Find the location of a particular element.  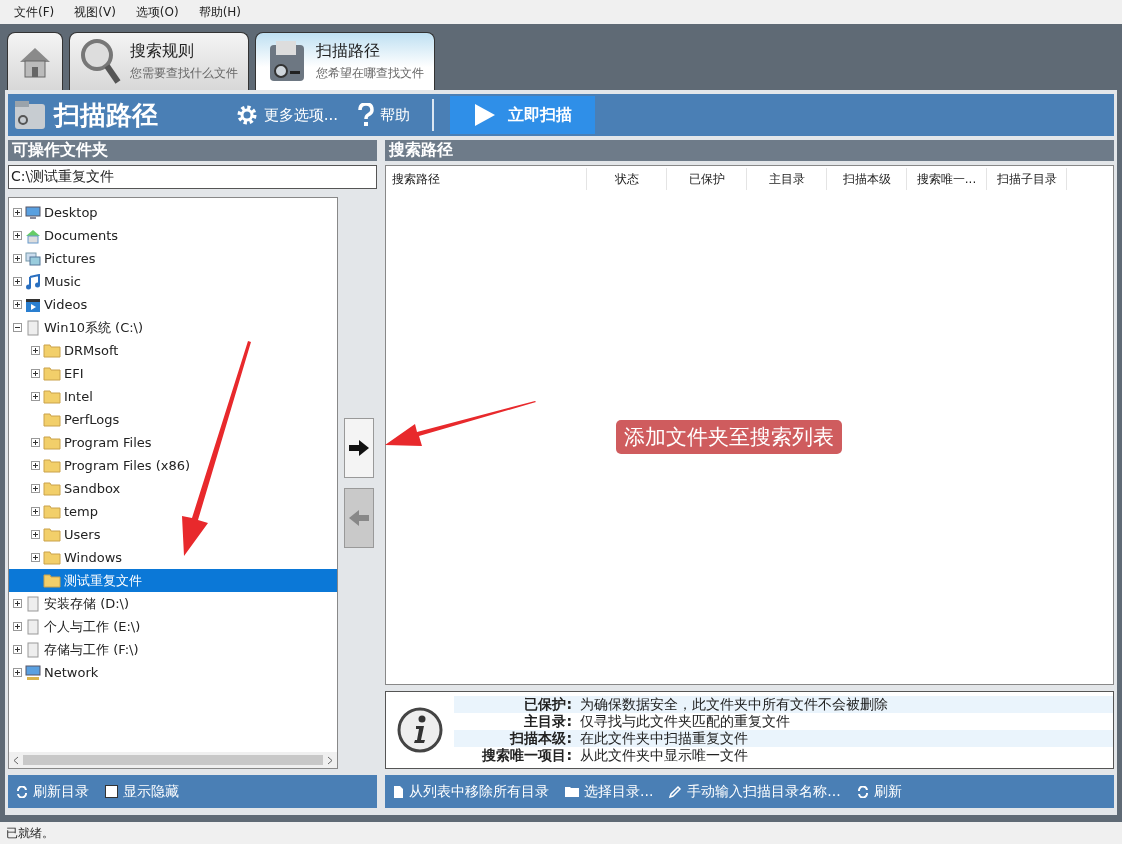

tree-item-label: temp is located at coordinates (81, 511).